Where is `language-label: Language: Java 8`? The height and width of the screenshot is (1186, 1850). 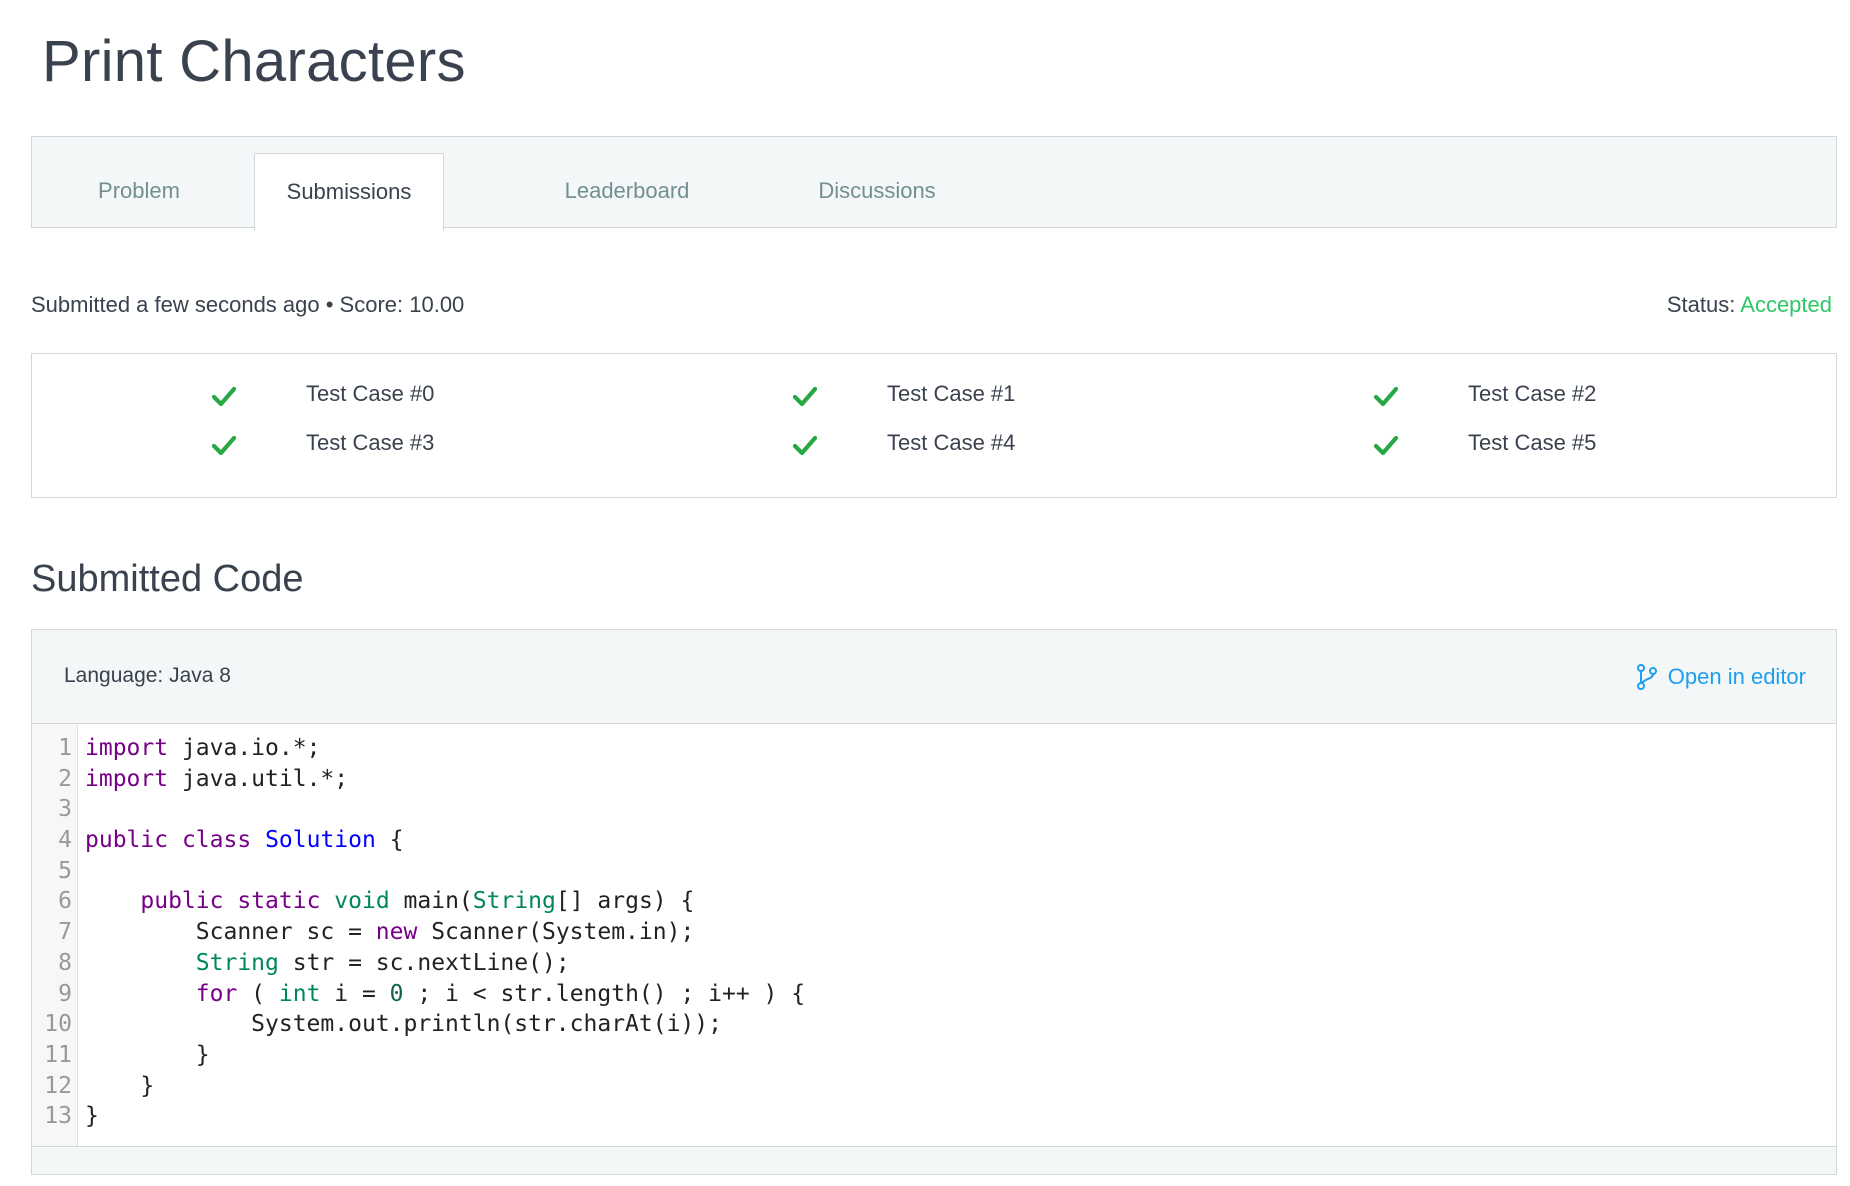 language-label: Language: Java 8 is located at coordinates (147, 675).